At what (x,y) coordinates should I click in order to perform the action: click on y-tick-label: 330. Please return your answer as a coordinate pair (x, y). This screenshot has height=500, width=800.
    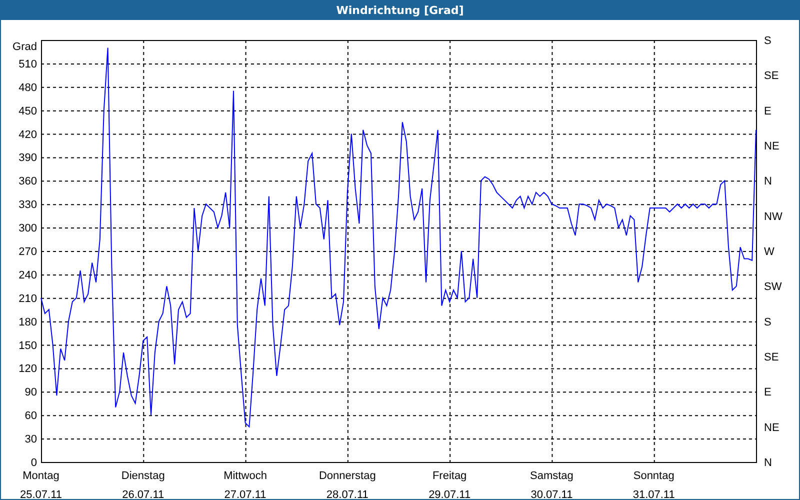
    Looking at the image, I should click on (27, 205).